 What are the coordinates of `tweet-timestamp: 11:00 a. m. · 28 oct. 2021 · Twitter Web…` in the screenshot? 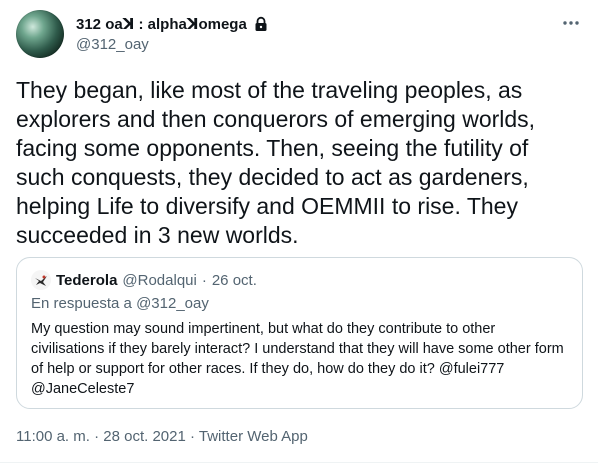 It's located at (162, 436).